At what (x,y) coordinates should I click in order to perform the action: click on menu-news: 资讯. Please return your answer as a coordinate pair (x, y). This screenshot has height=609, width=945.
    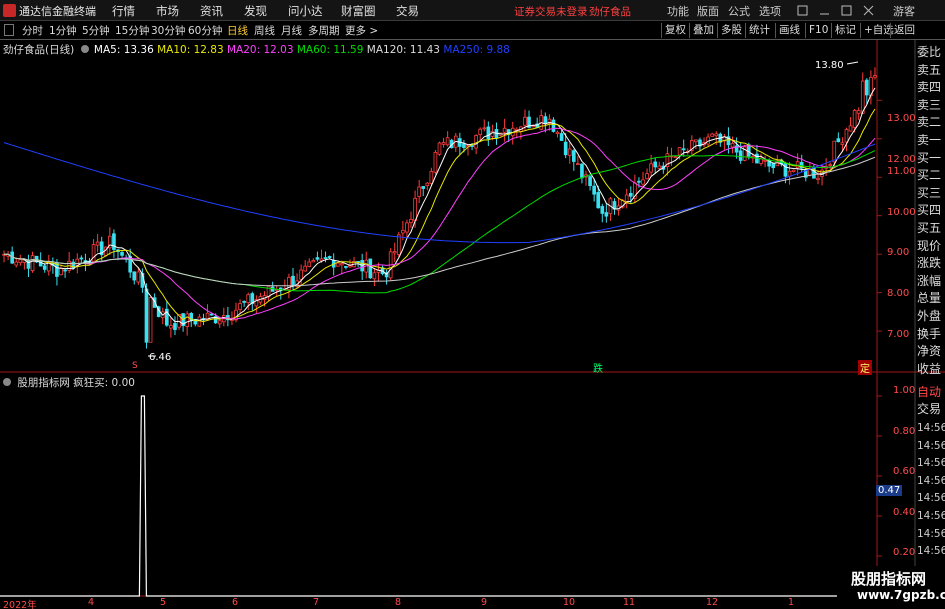
    Looking at the image, I should click on (211, 11).